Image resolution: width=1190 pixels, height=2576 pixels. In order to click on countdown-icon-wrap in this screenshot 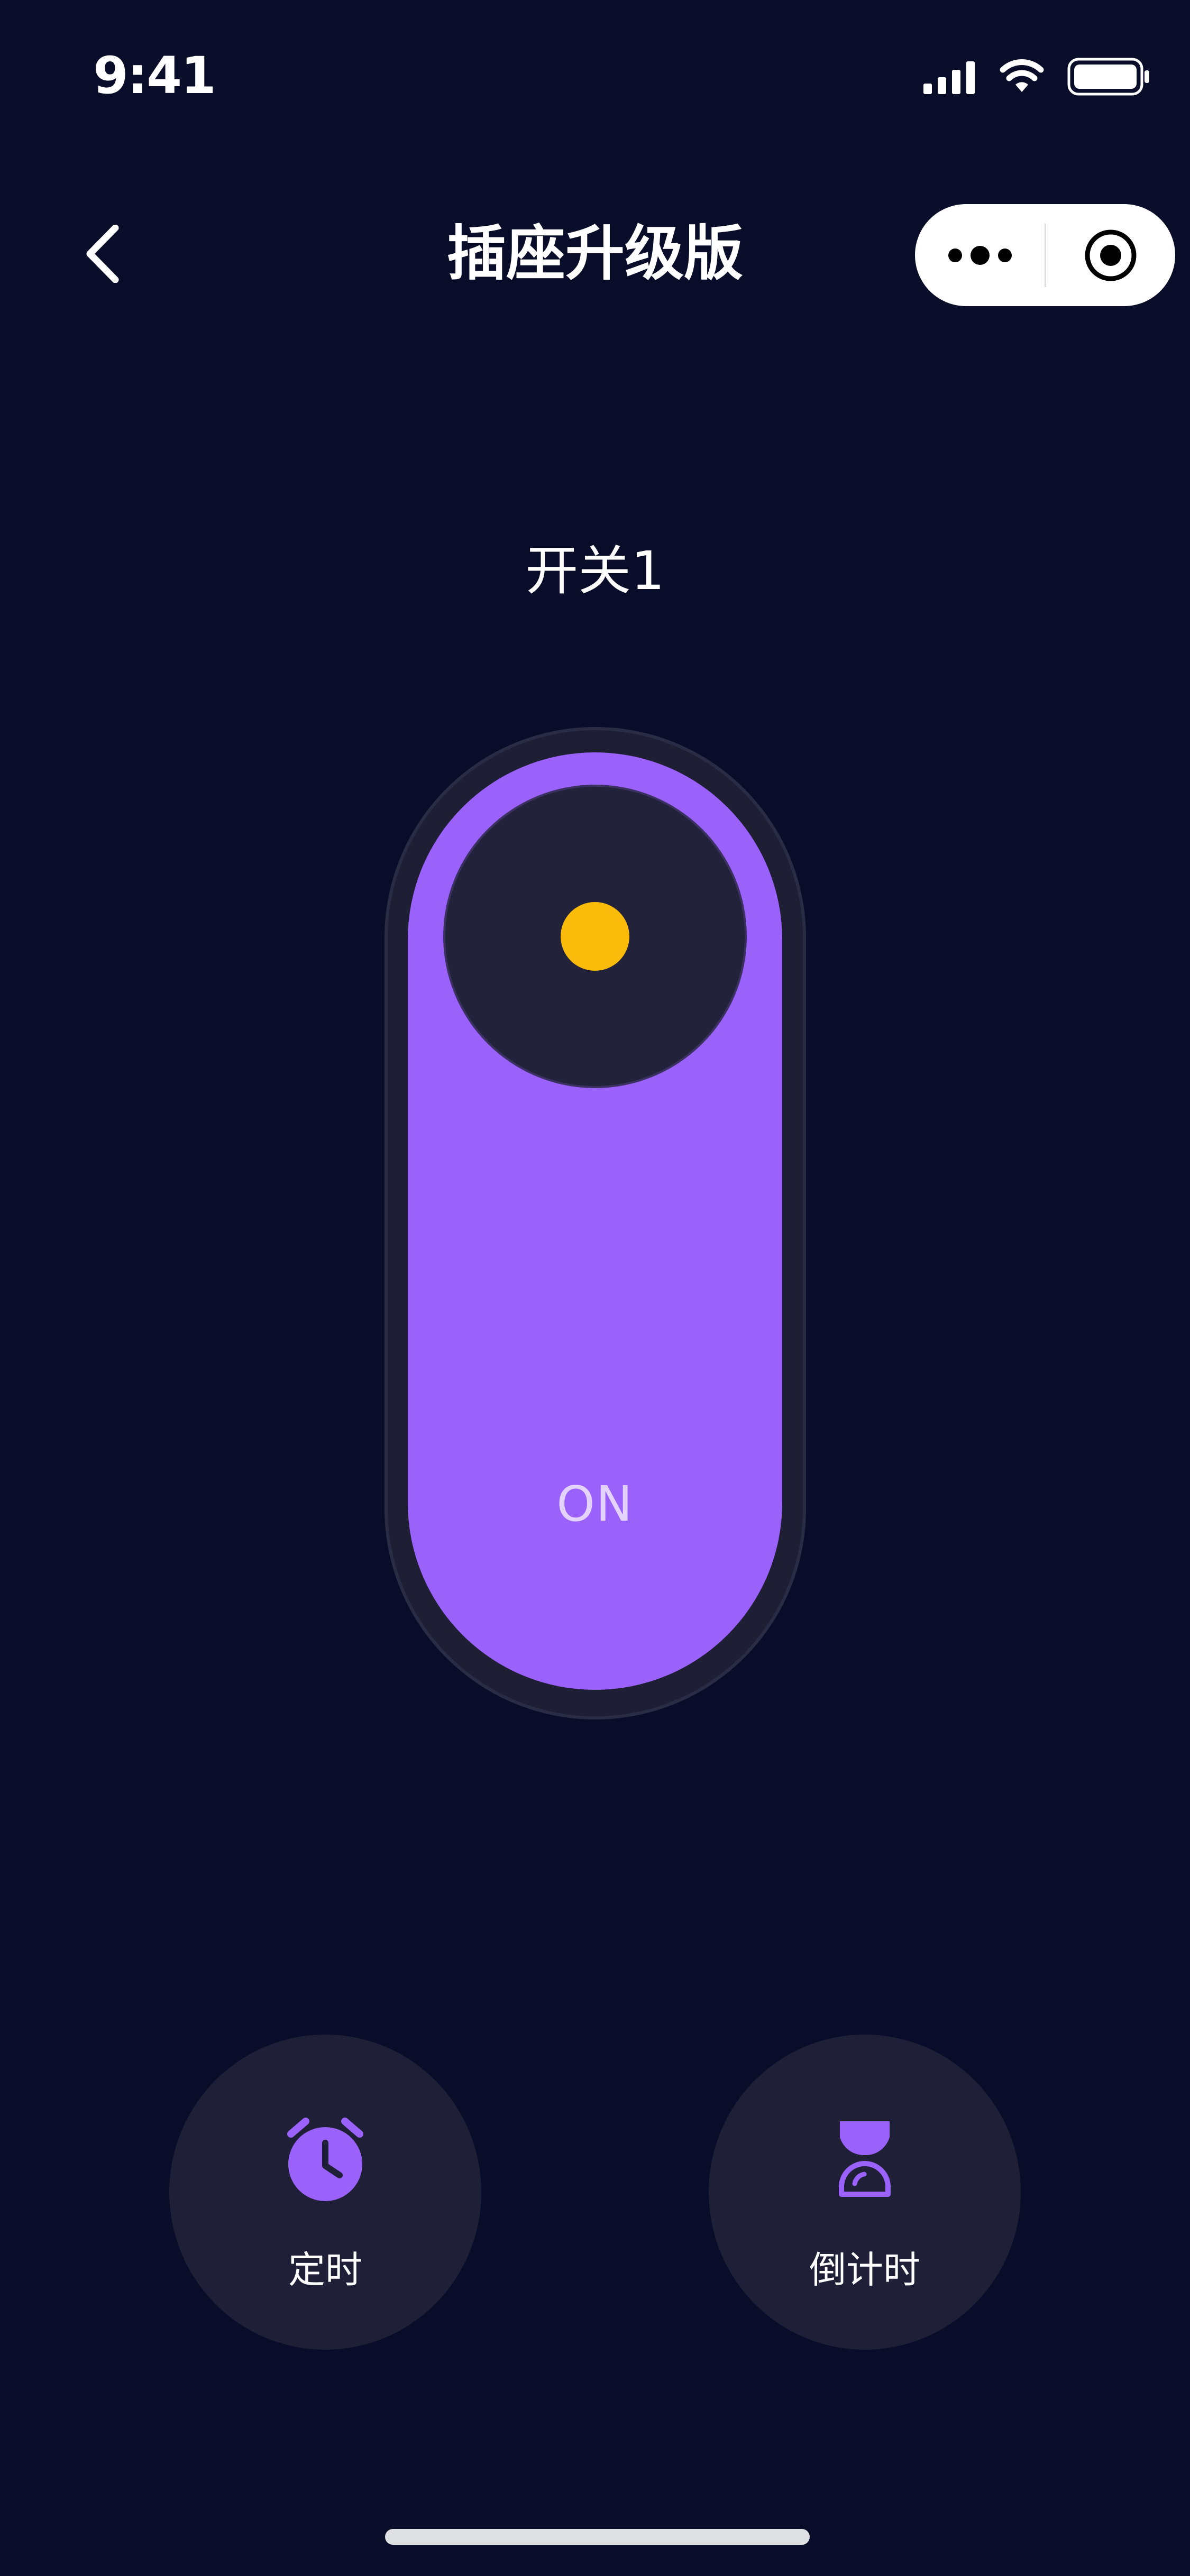, I will do `click(865, 2159)`.